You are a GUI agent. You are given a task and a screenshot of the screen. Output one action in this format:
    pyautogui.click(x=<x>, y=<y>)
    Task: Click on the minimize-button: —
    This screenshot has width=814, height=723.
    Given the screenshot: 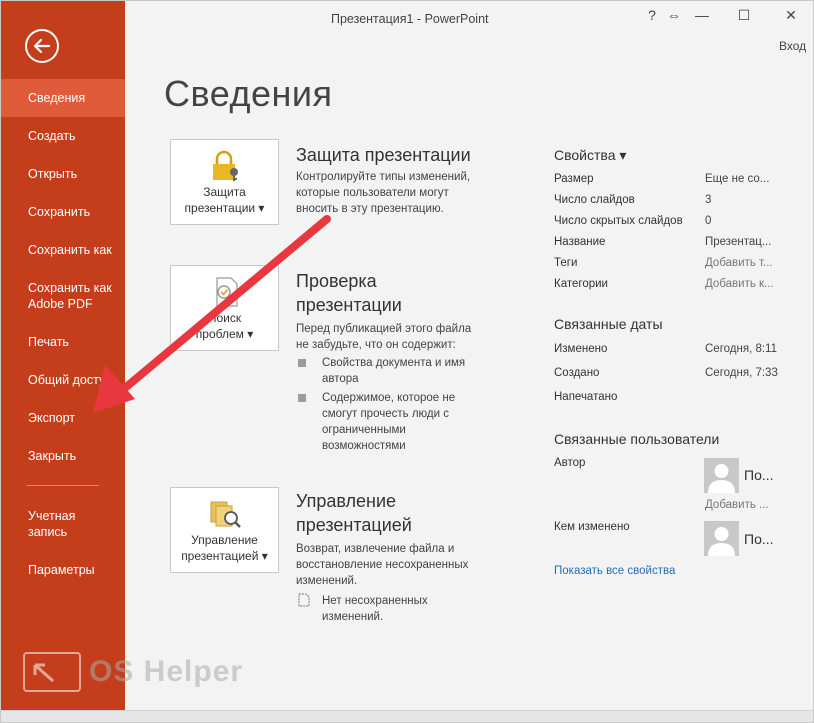 What is the action you would take?
    pyautogui.click(x=702, y=15)
    